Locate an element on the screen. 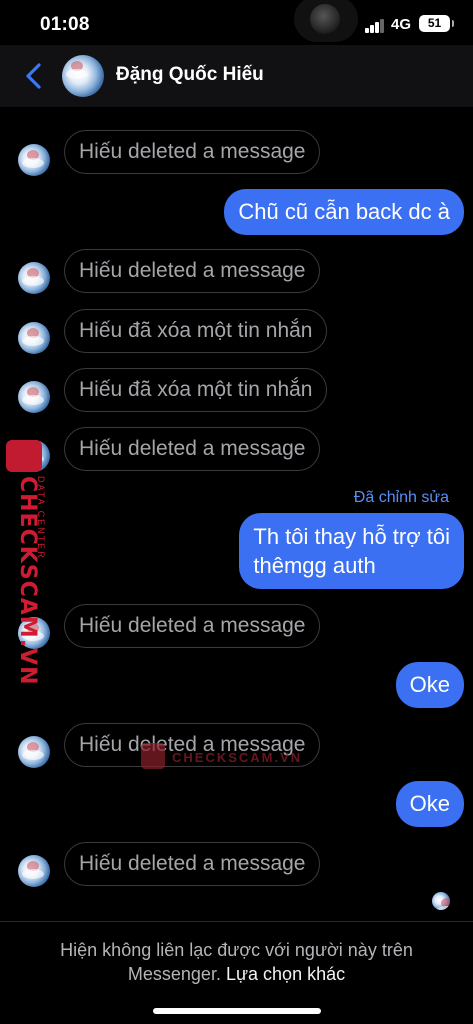  signal-icon is located at coordinates (375, 26).